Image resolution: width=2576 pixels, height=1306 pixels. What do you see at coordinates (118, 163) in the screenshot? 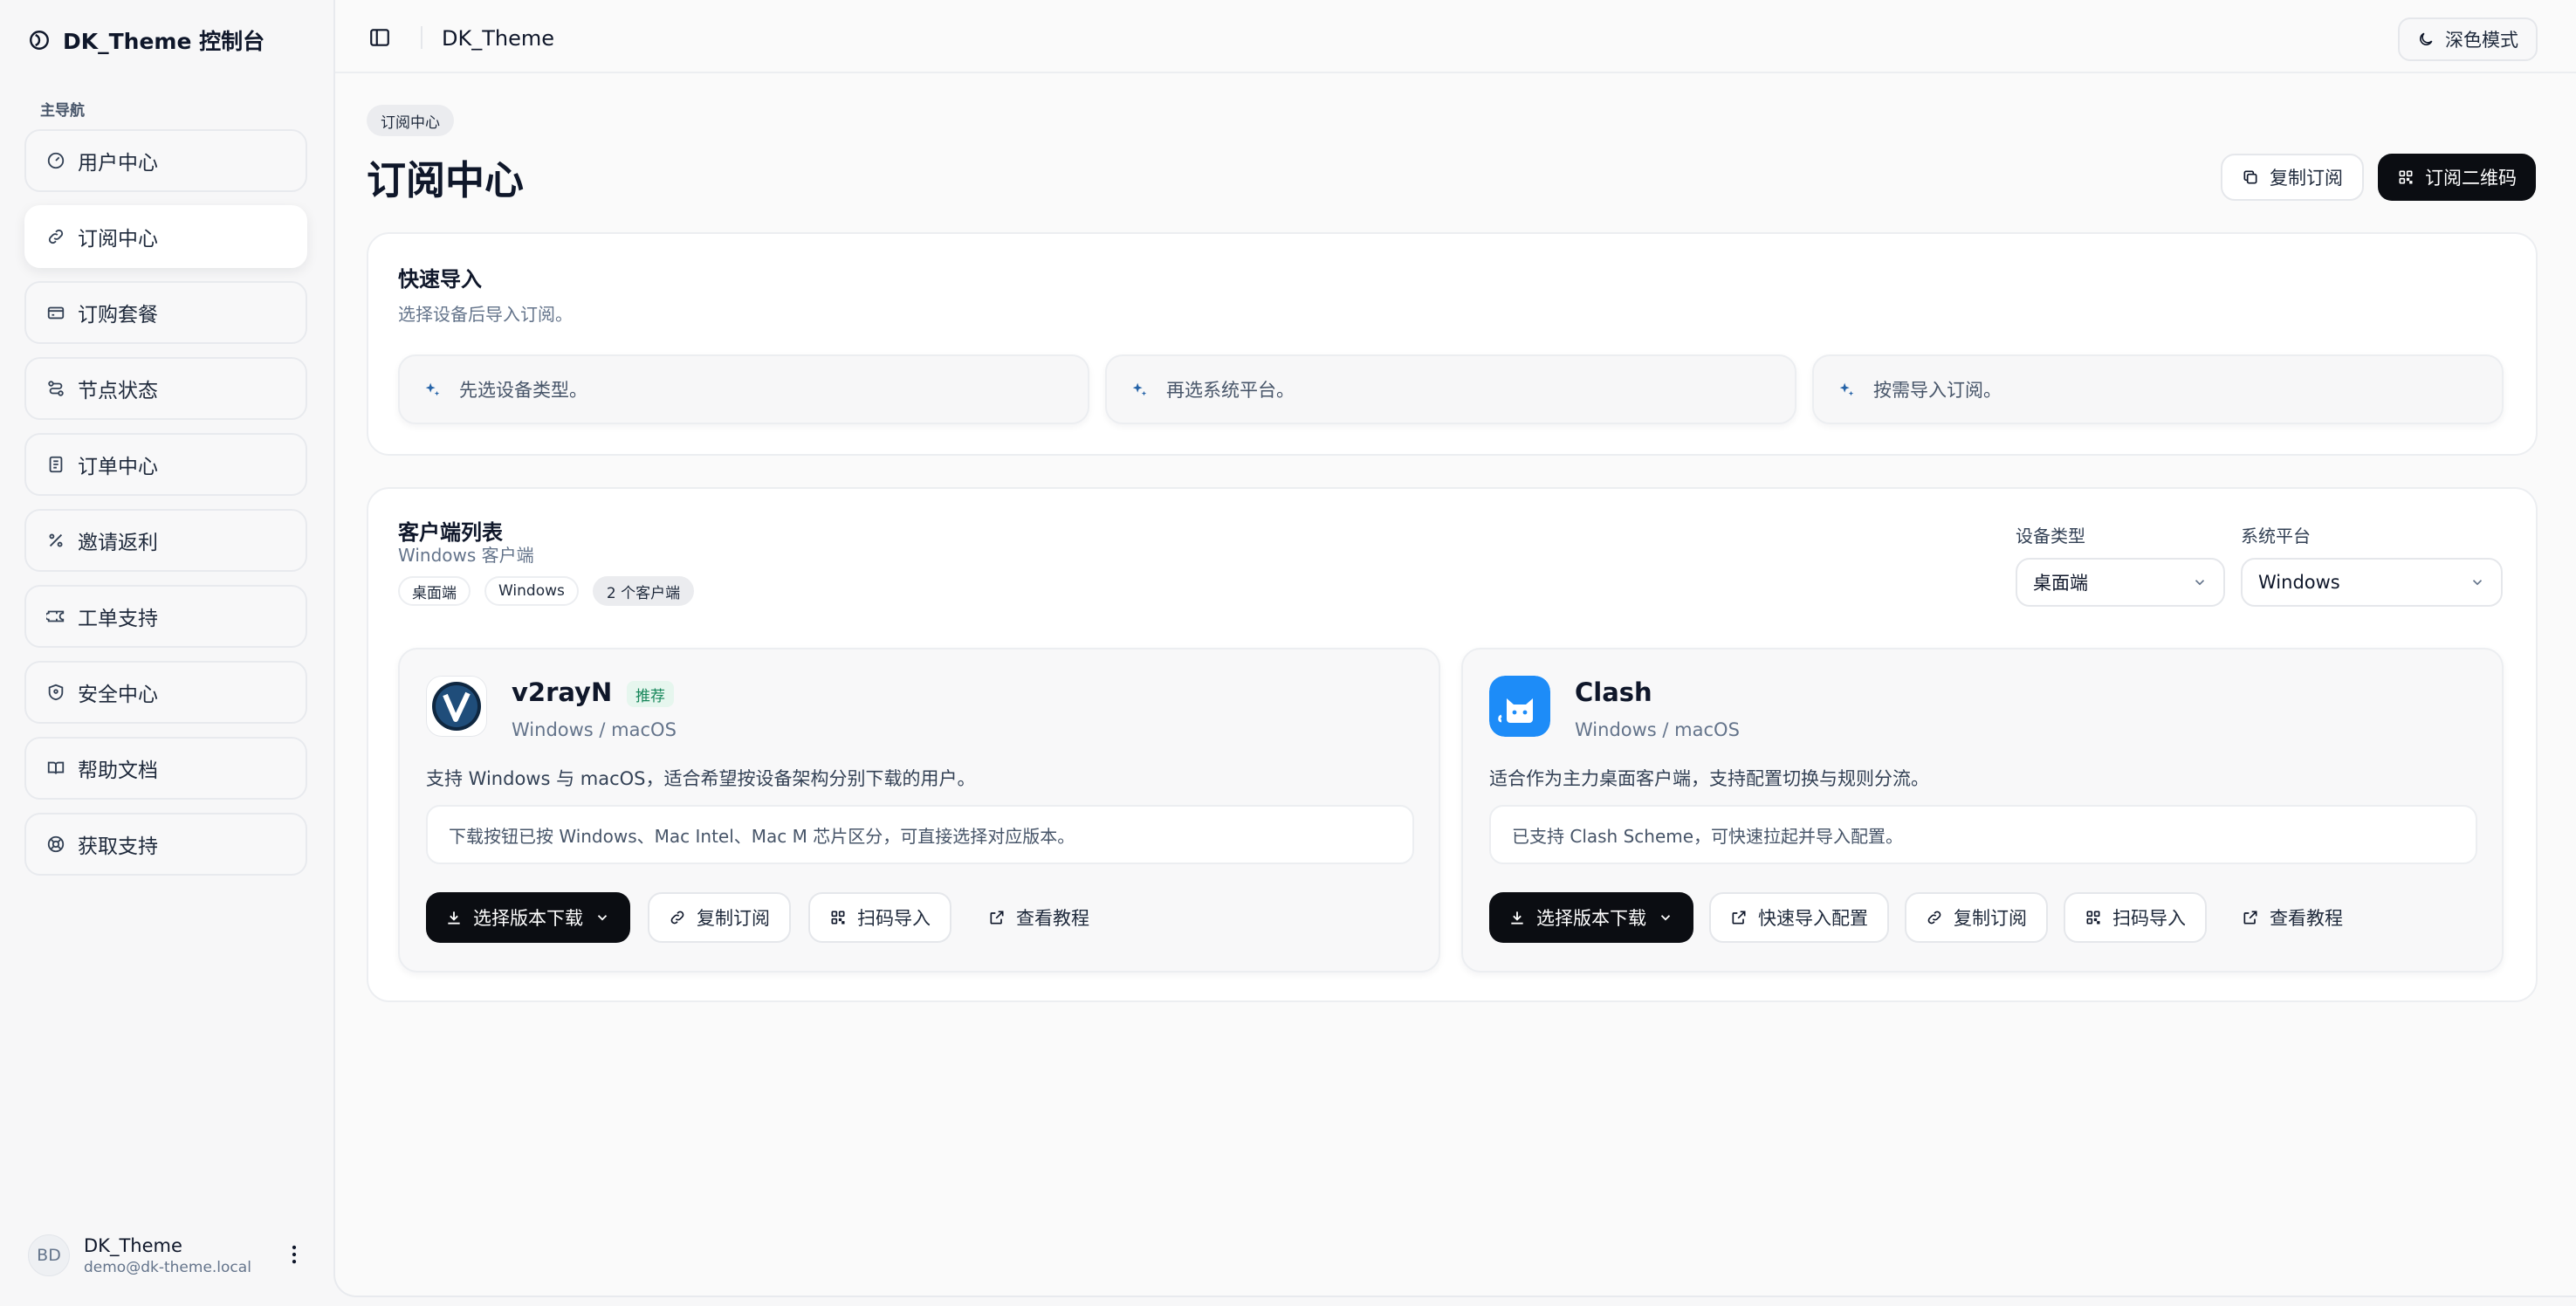
I see `sidebar-item-label: 用户中心` at bounding box center [118, 163].